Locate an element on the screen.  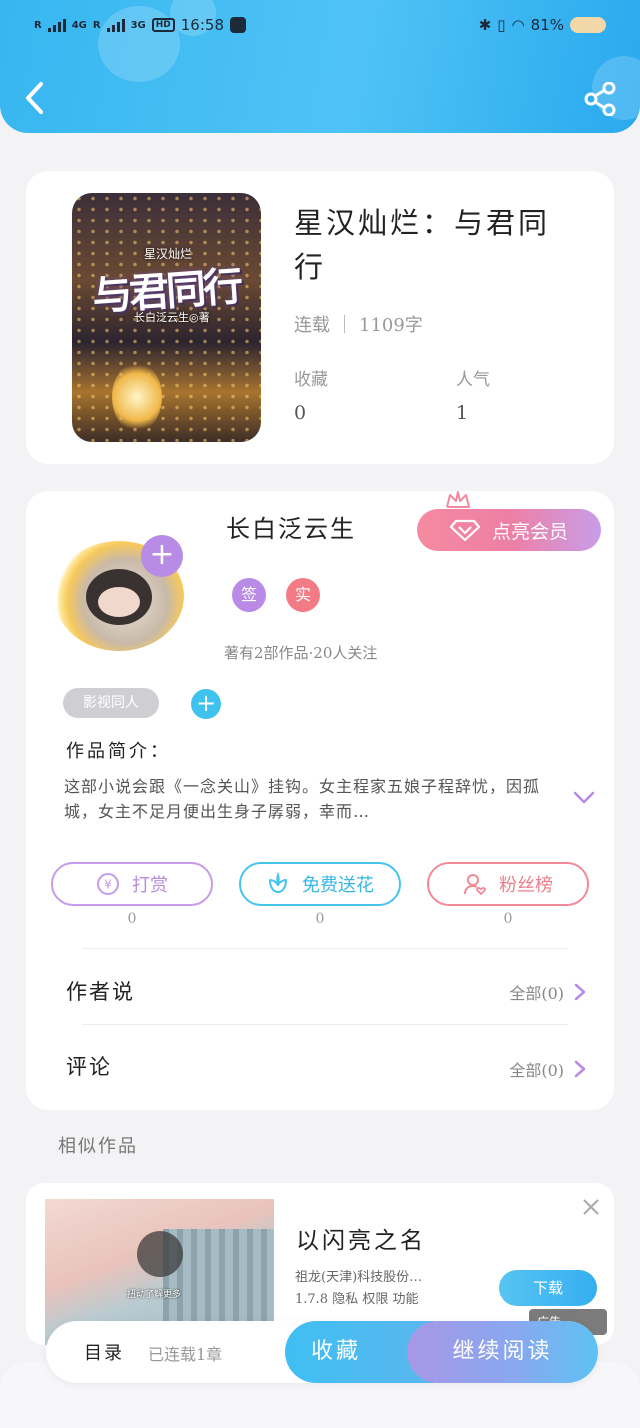
vip-button-label: 点亮会员 is located at coordinates (529, 531).